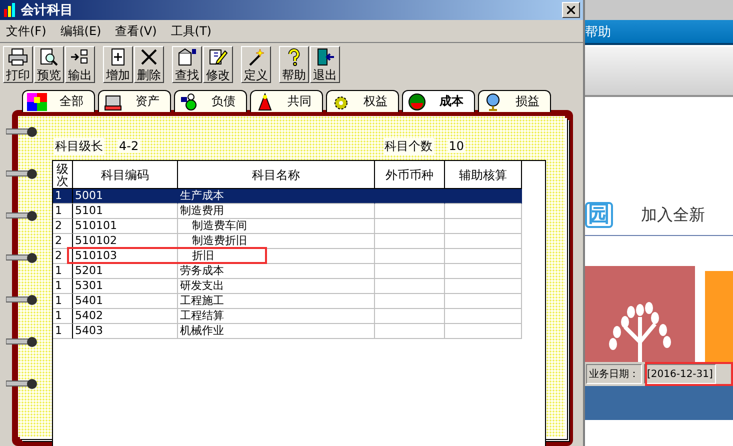  What do you see at coordinates (362, 101) in the screenshot?
I see `tab: 权益` at bounding box center [362, 101].